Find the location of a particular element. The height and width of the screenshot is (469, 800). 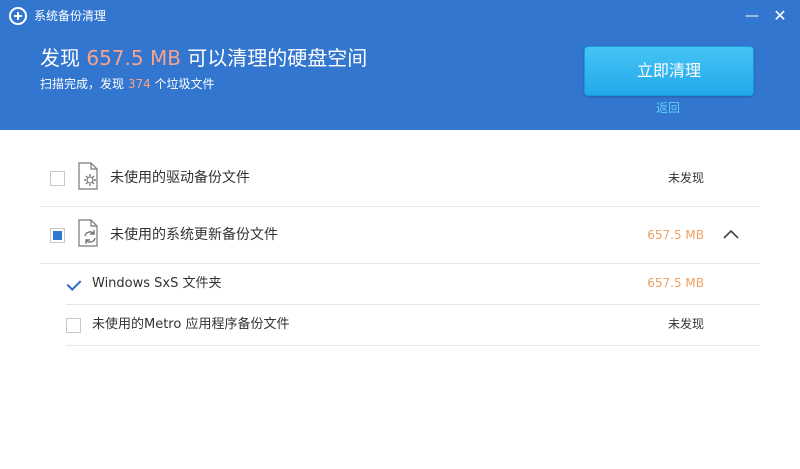

junk-file-count: 374 is located at coordinates (139, 84).